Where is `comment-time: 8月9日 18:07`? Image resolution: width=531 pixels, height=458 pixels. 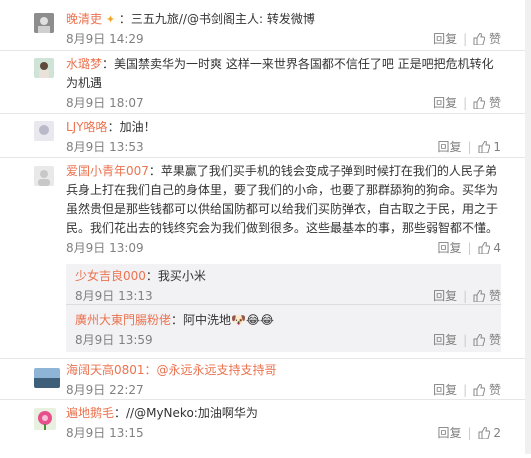 comment-time: 8月9日 18:07 is located at coordinates (105, 103).